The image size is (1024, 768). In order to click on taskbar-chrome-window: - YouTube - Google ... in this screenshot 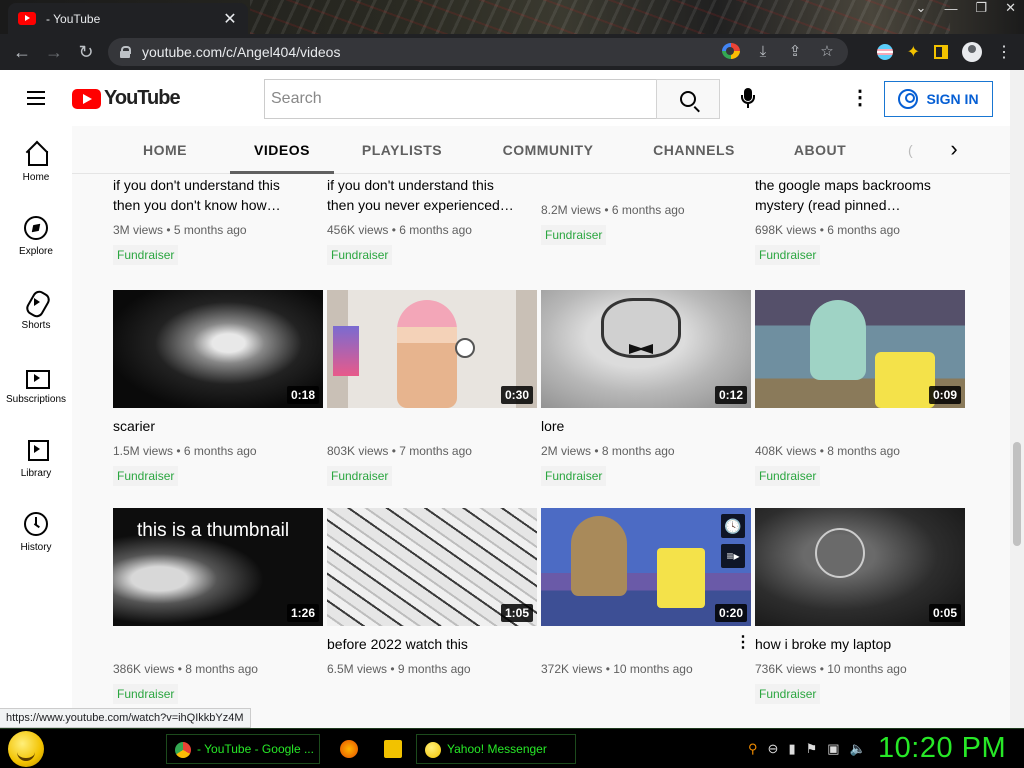, I will do `click(243, 749)`.